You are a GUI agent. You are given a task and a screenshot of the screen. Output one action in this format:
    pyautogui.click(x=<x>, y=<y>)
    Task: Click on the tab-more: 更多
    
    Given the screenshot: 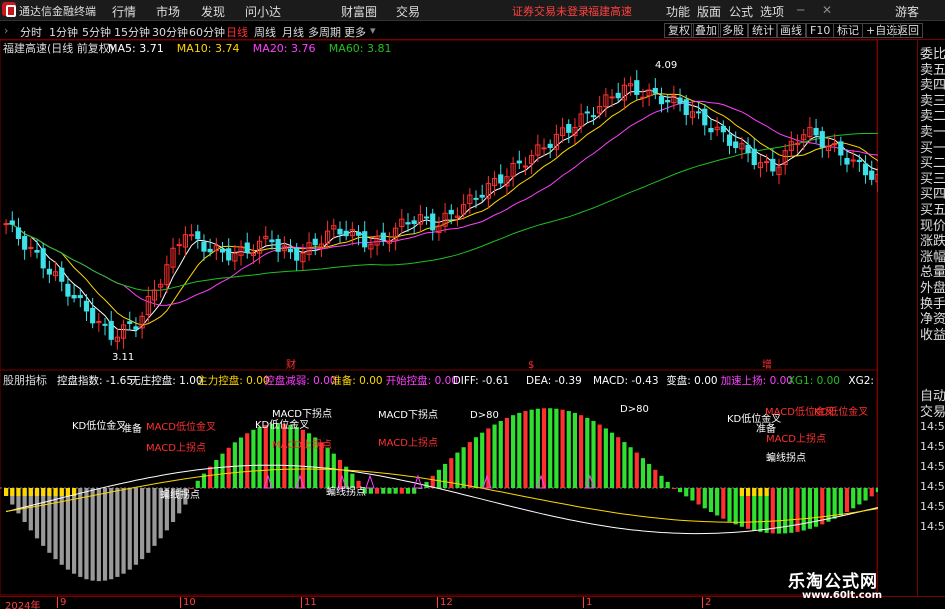 What is the action you would take?
    pyautogui.click(x=355, y=32)
    